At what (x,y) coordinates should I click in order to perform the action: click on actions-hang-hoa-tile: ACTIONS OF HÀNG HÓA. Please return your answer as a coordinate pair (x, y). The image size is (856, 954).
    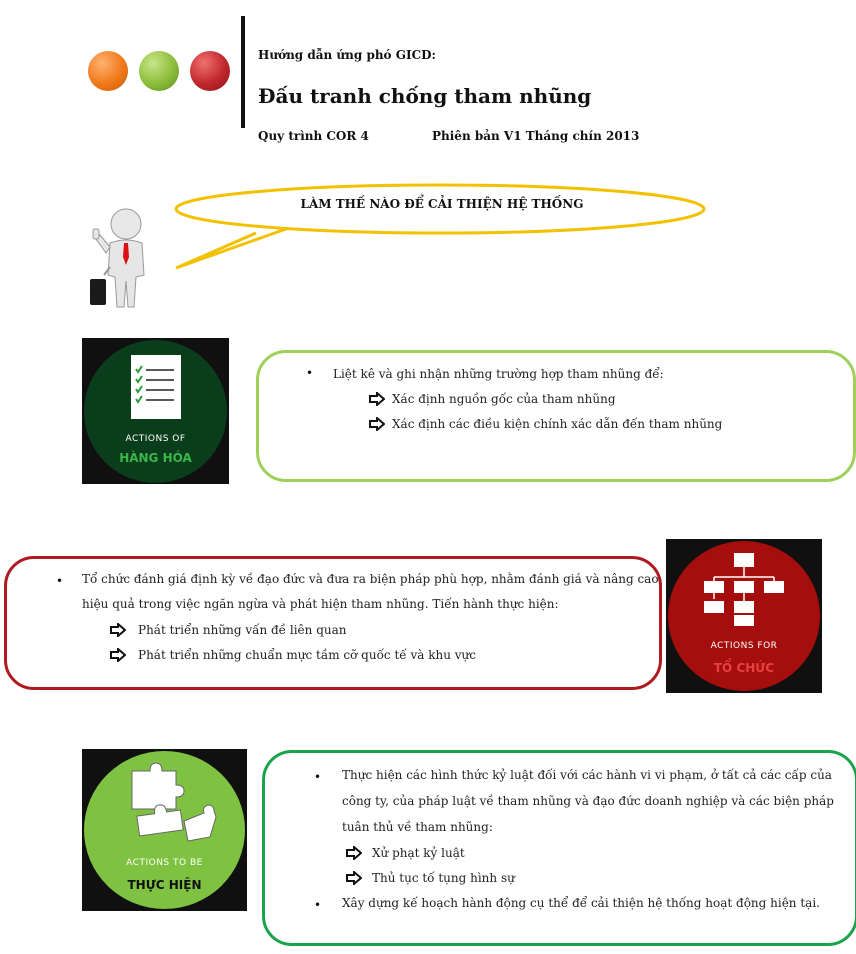
    Looking at the image, I should click on (155, 411).